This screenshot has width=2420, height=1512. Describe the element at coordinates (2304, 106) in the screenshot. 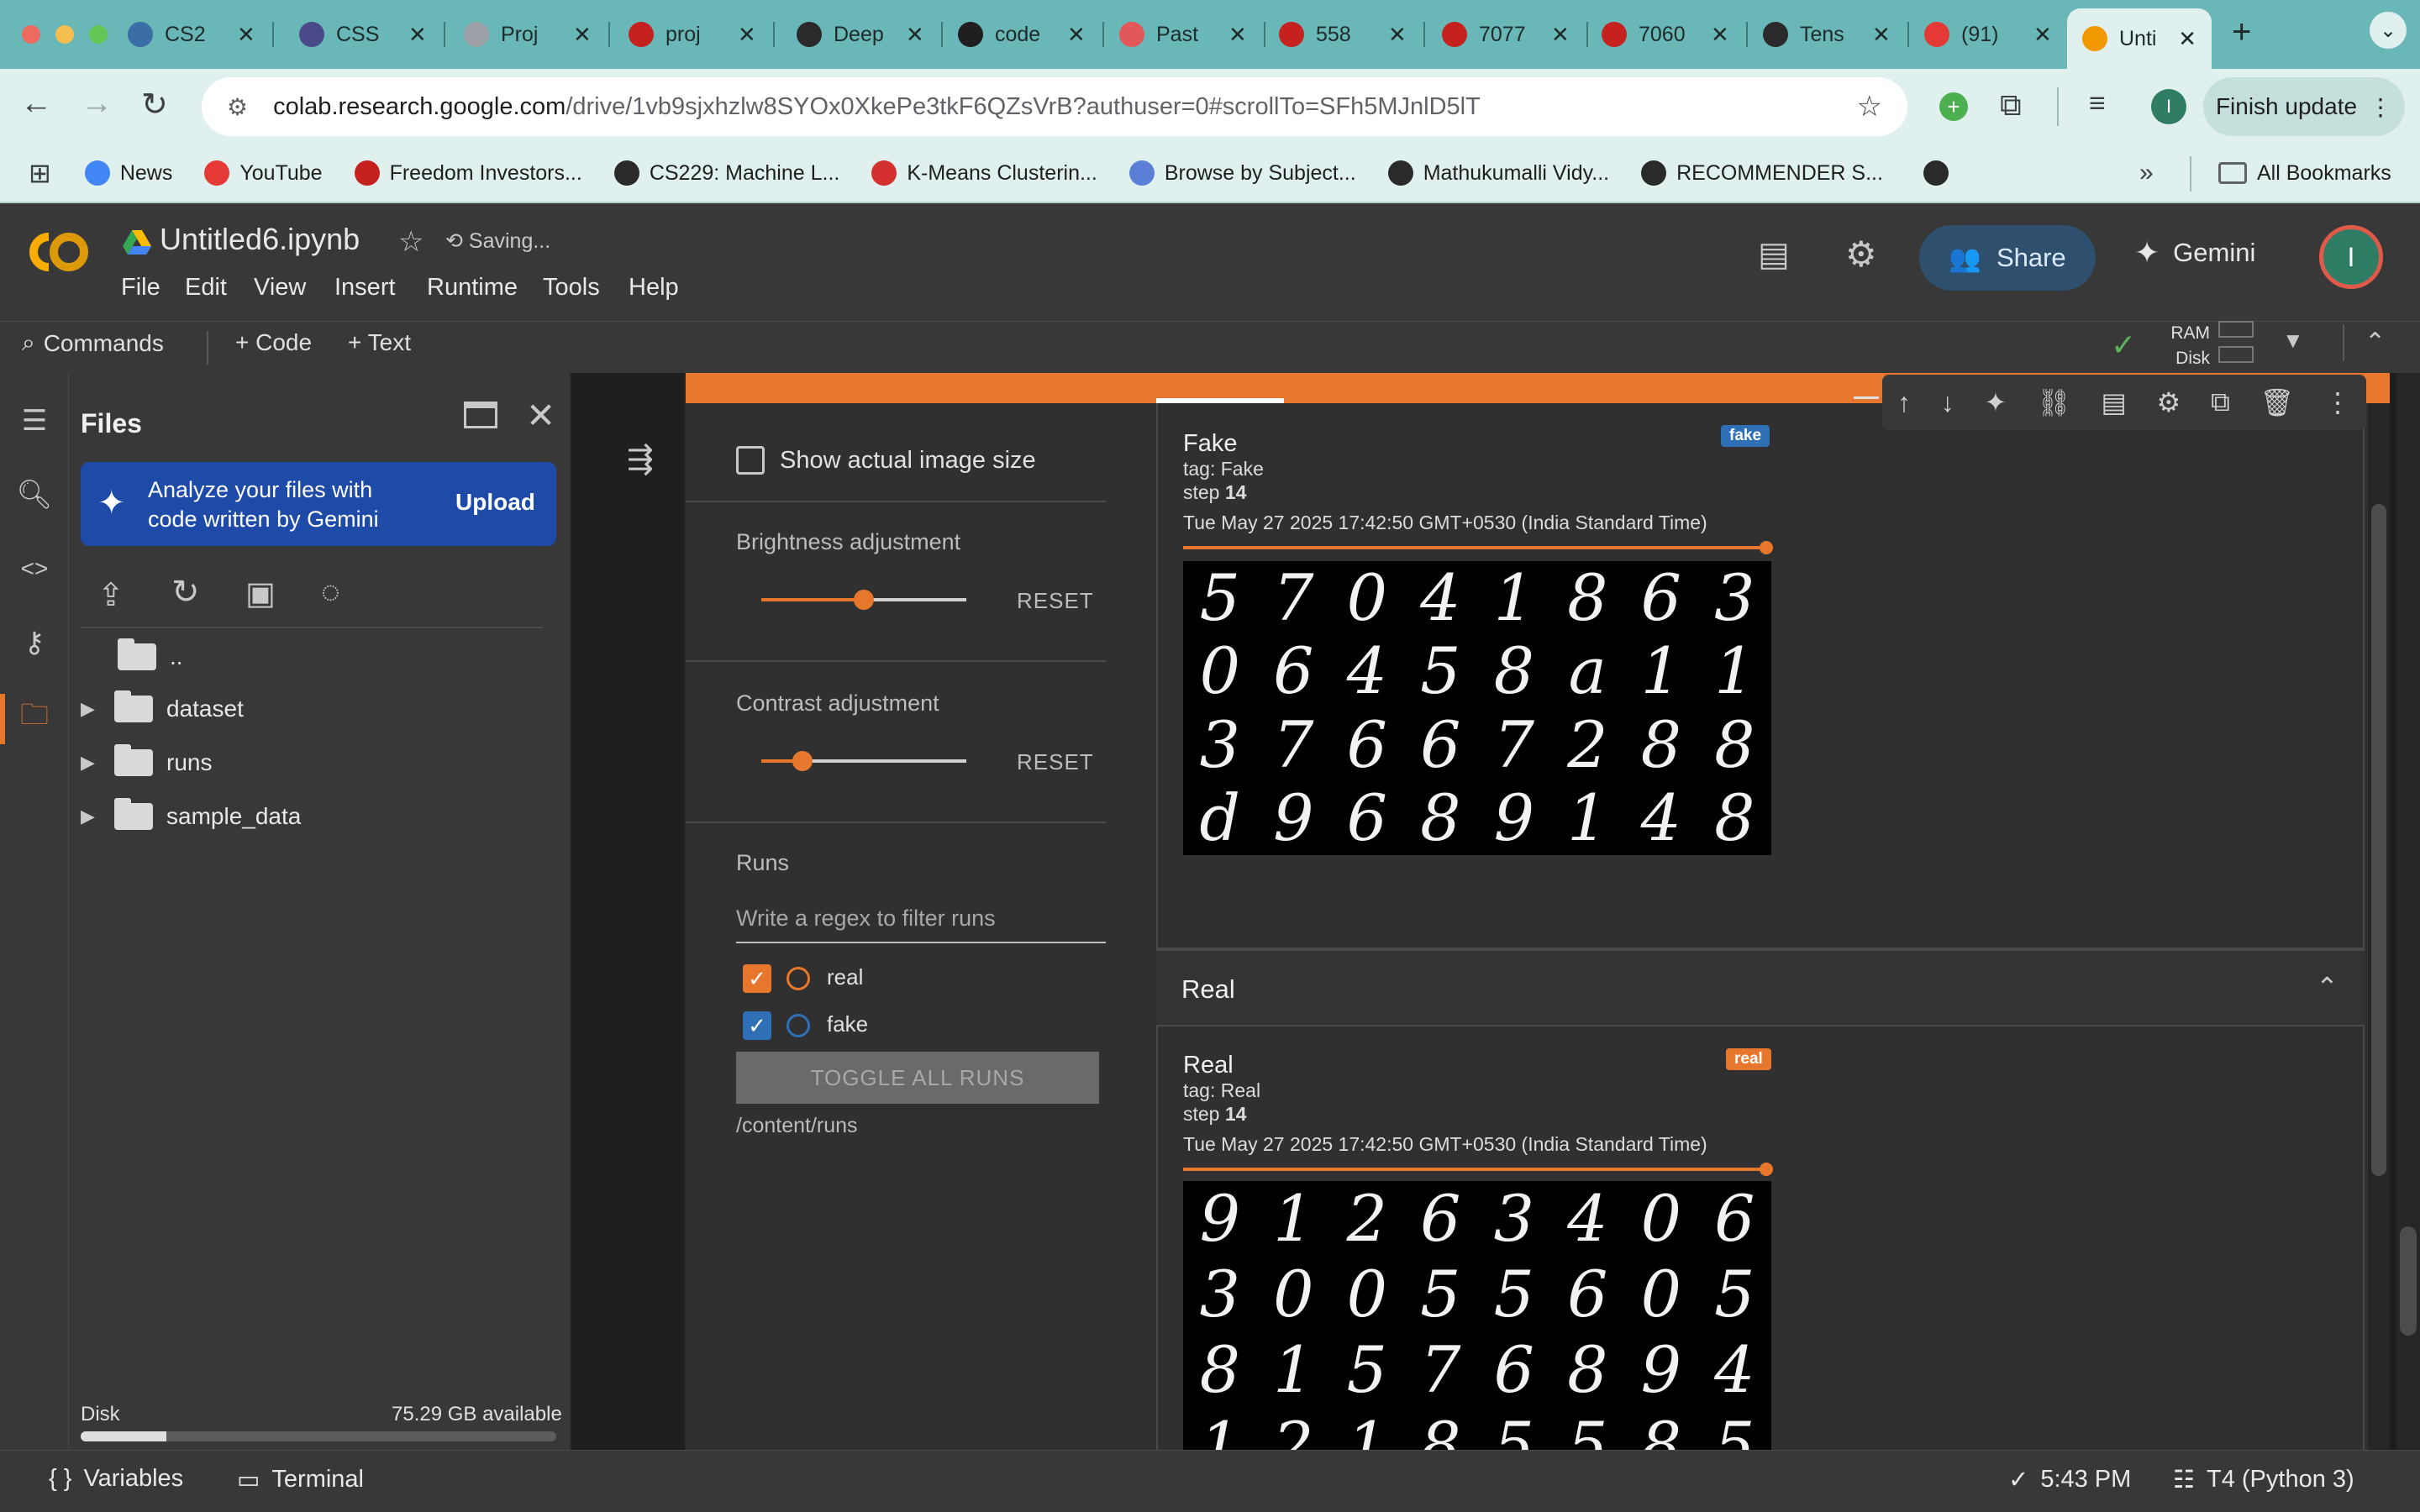

I see `finish-update-button: Finish update ⋮` at that location.